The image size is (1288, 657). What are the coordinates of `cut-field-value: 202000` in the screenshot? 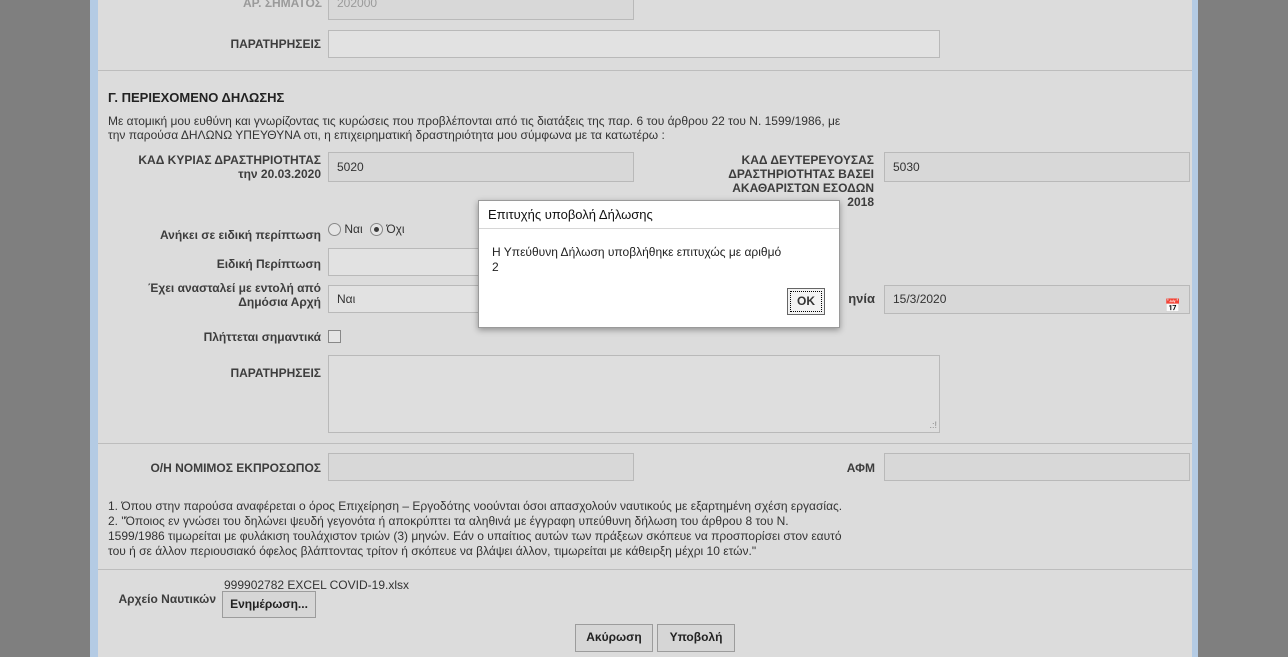 It's located at (481, 10).